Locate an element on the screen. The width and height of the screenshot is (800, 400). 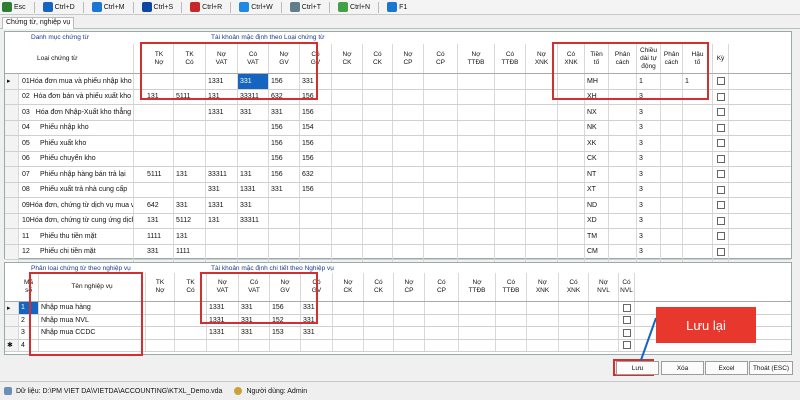
delete-button: Xóa is located at coordinates (682, 368).